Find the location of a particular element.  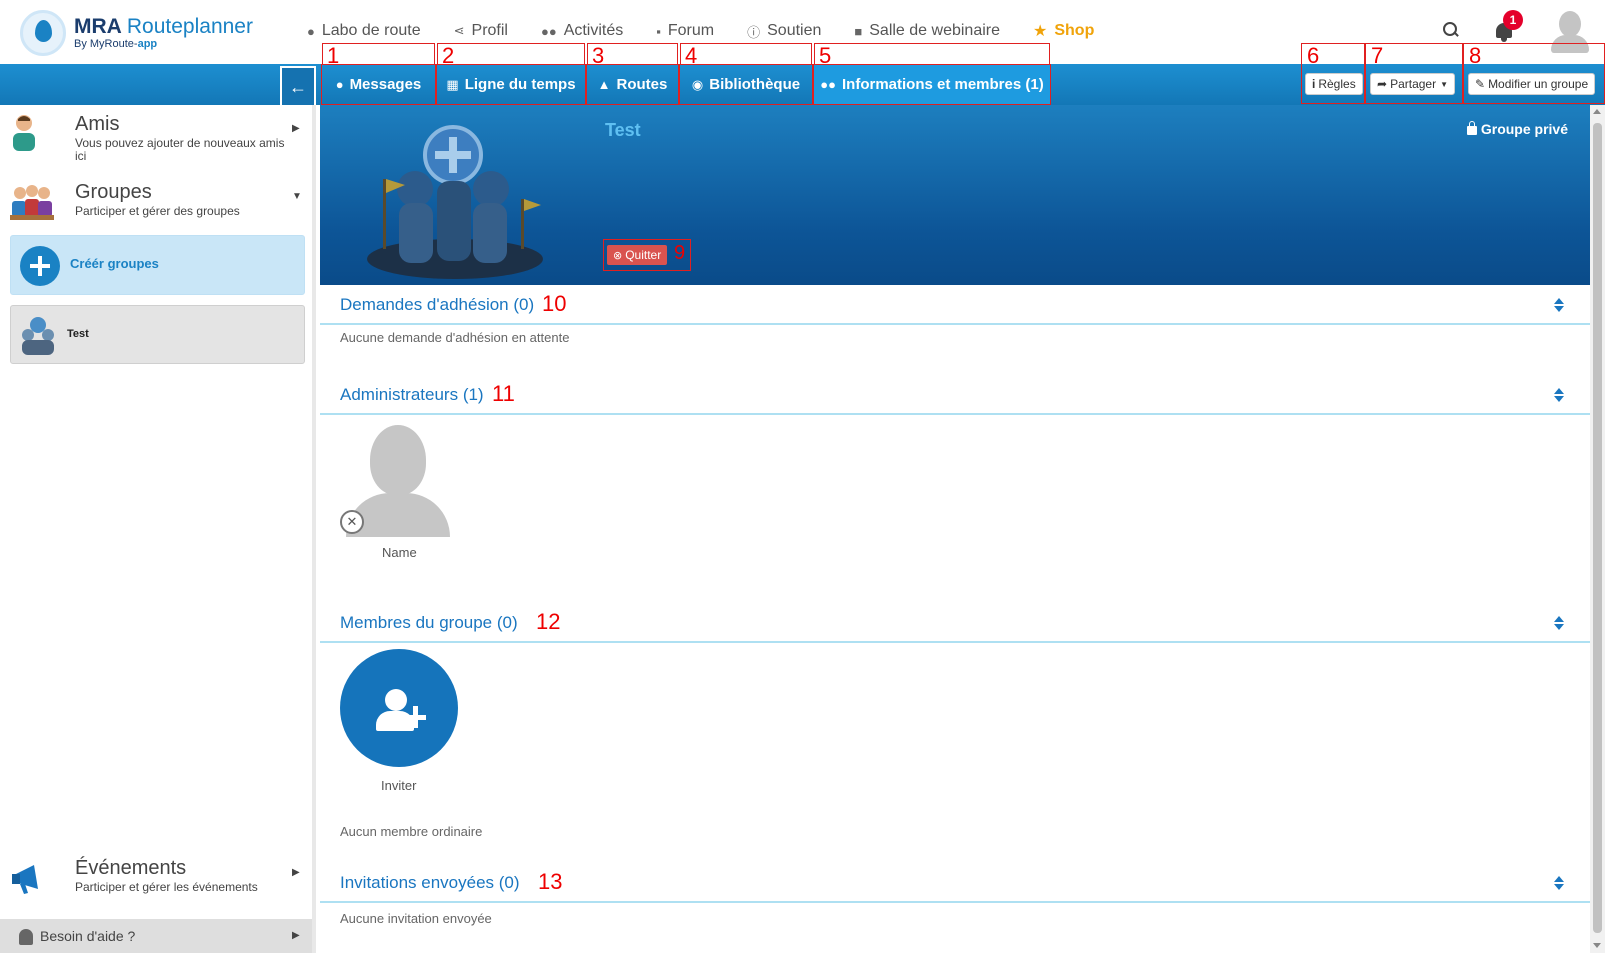

group-header: Test Groupe privé ⊗ Quitter 9 is located at coordinates (955, 195).